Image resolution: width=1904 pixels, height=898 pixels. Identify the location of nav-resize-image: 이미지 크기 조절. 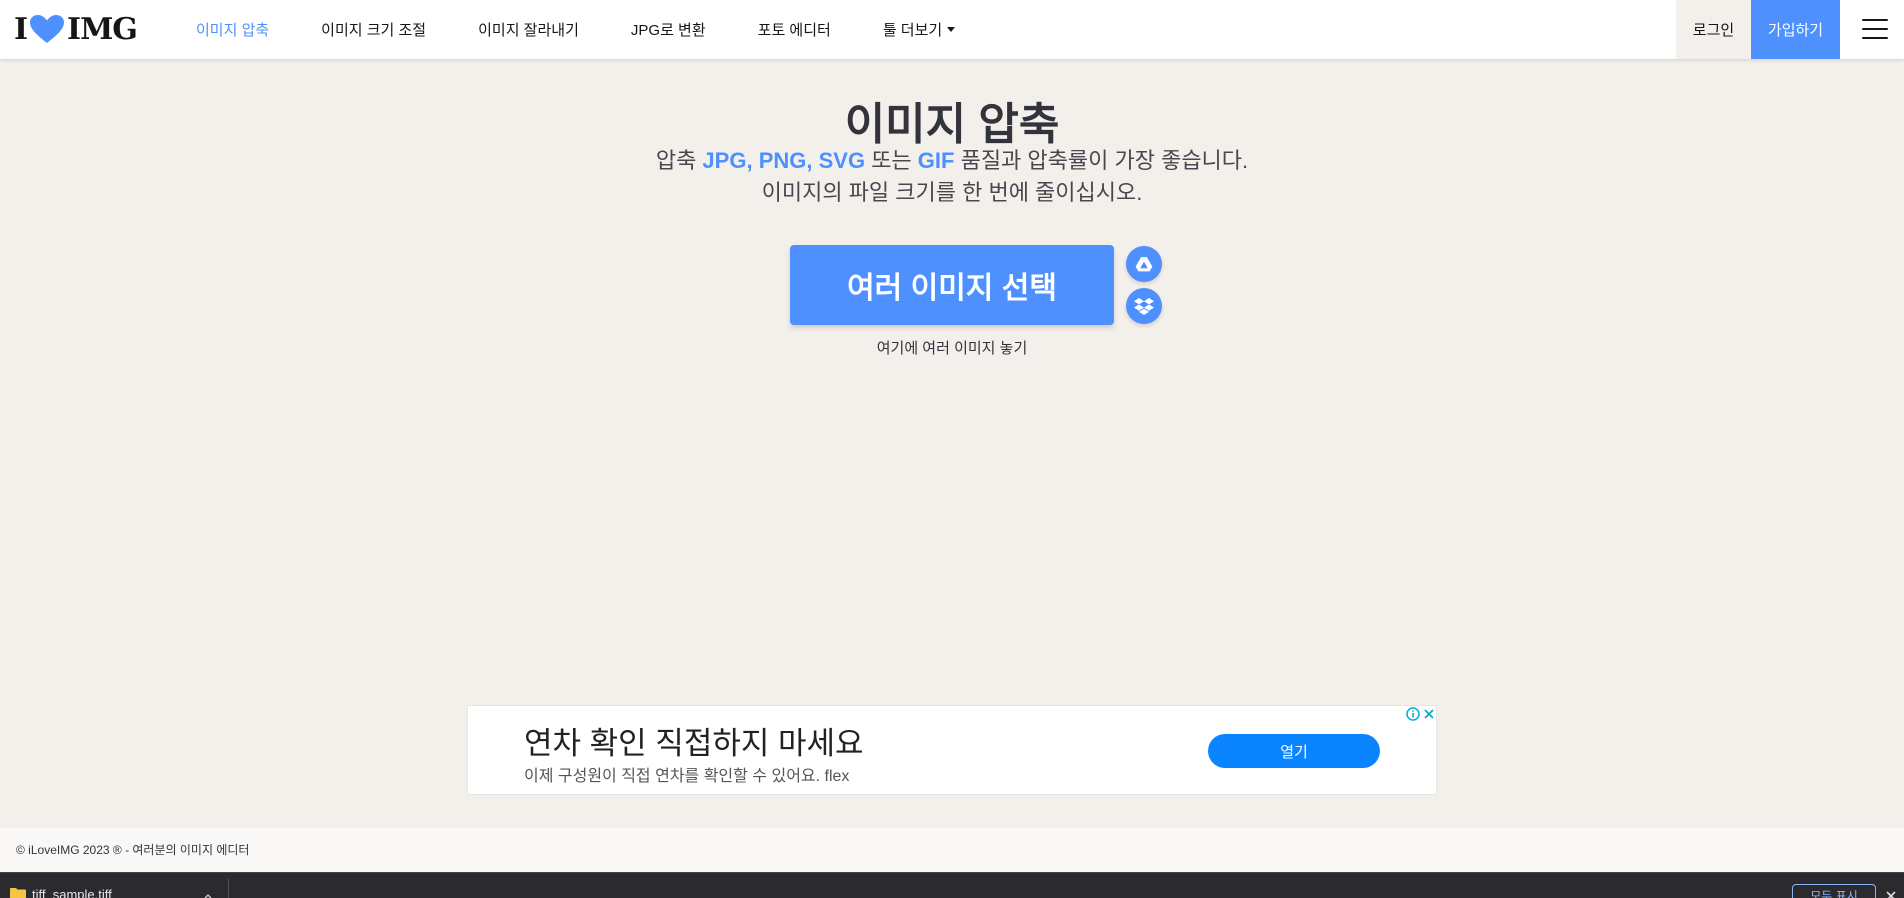
(373, 29).